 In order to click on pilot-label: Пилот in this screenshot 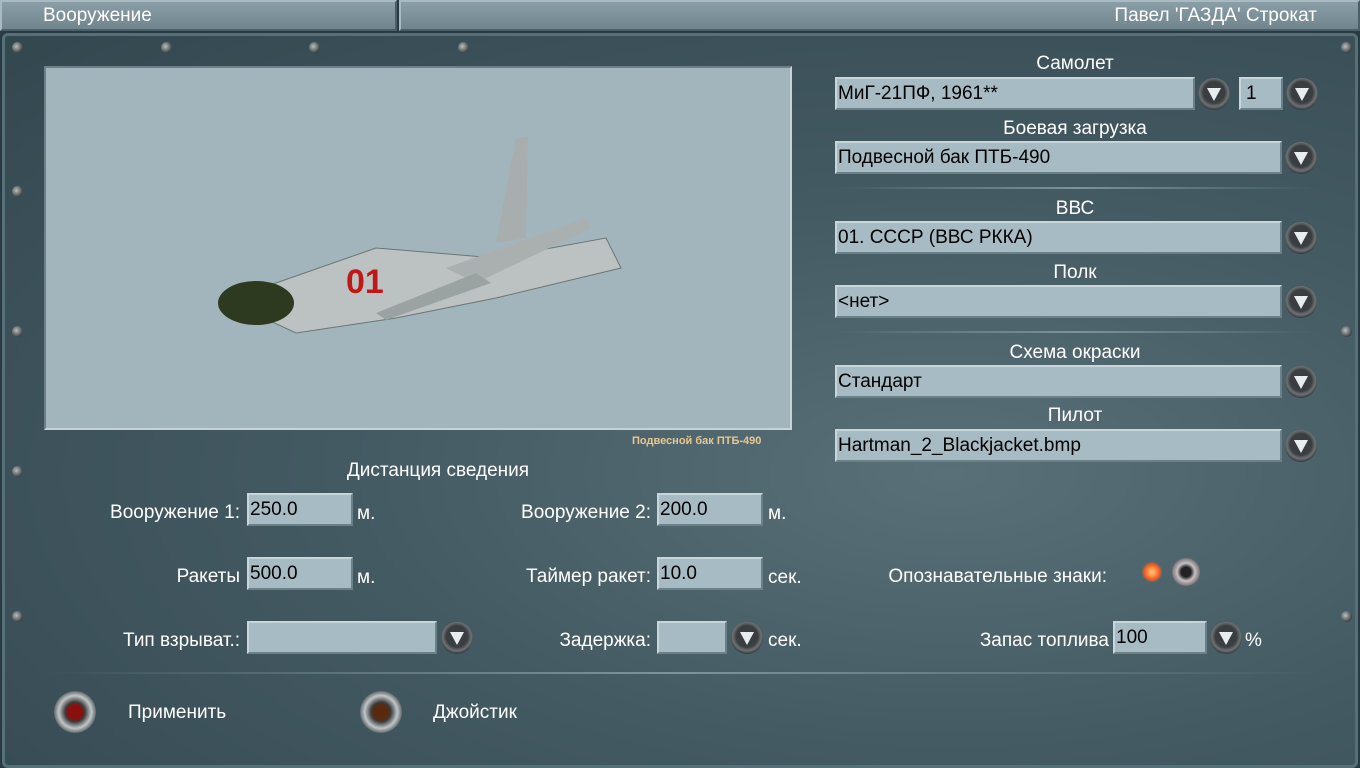, I will do `click(1075, 415)`.